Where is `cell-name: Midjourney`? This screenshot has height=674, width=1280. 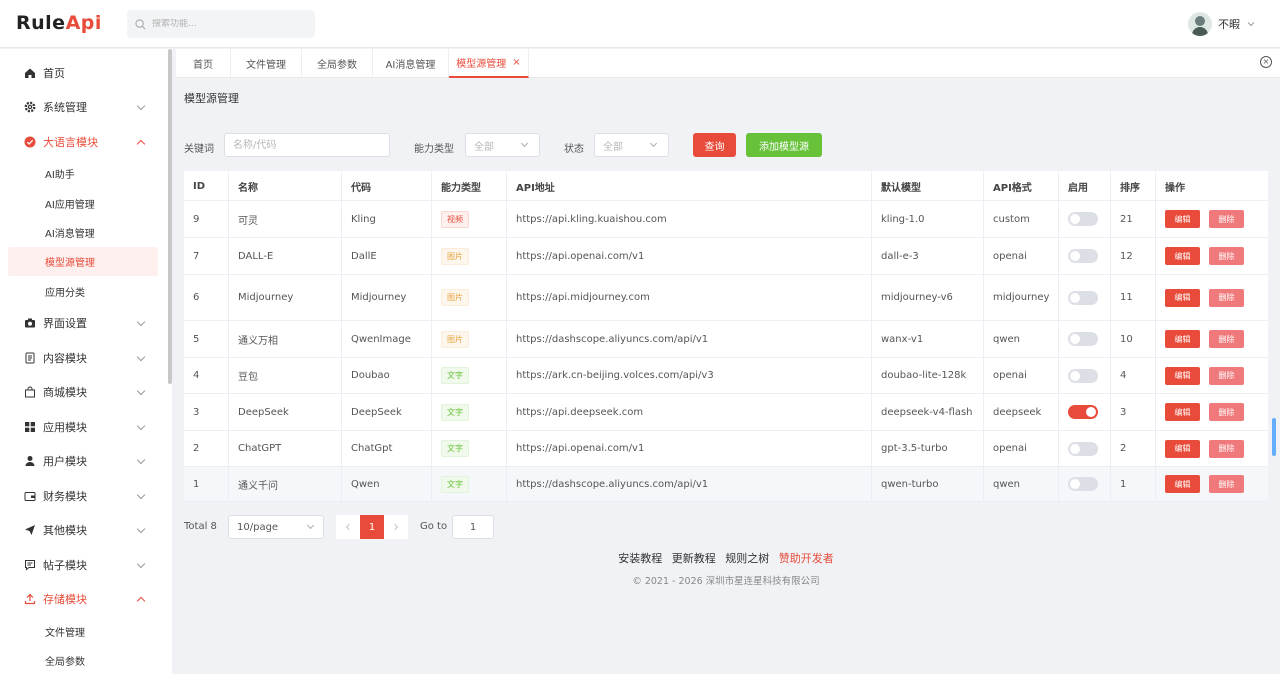 cell-name: Midjourney is located at coordinates (285, 297).